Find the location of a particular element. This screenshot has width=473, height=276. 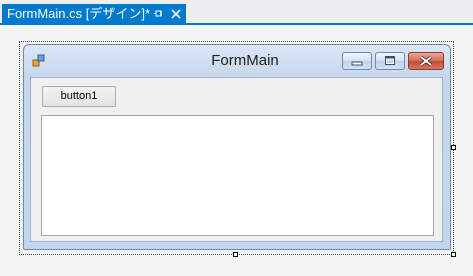

document-tab-title: FormMain.cs [デザイン]* is located at coordinates (79, 13).